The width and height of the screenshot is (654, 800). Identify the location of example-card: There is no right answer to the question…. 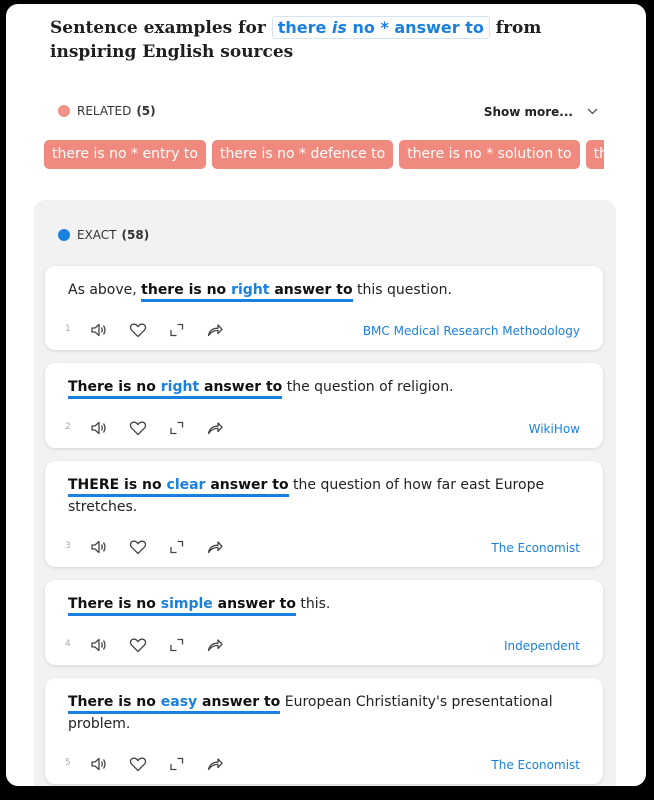
(324, 405).